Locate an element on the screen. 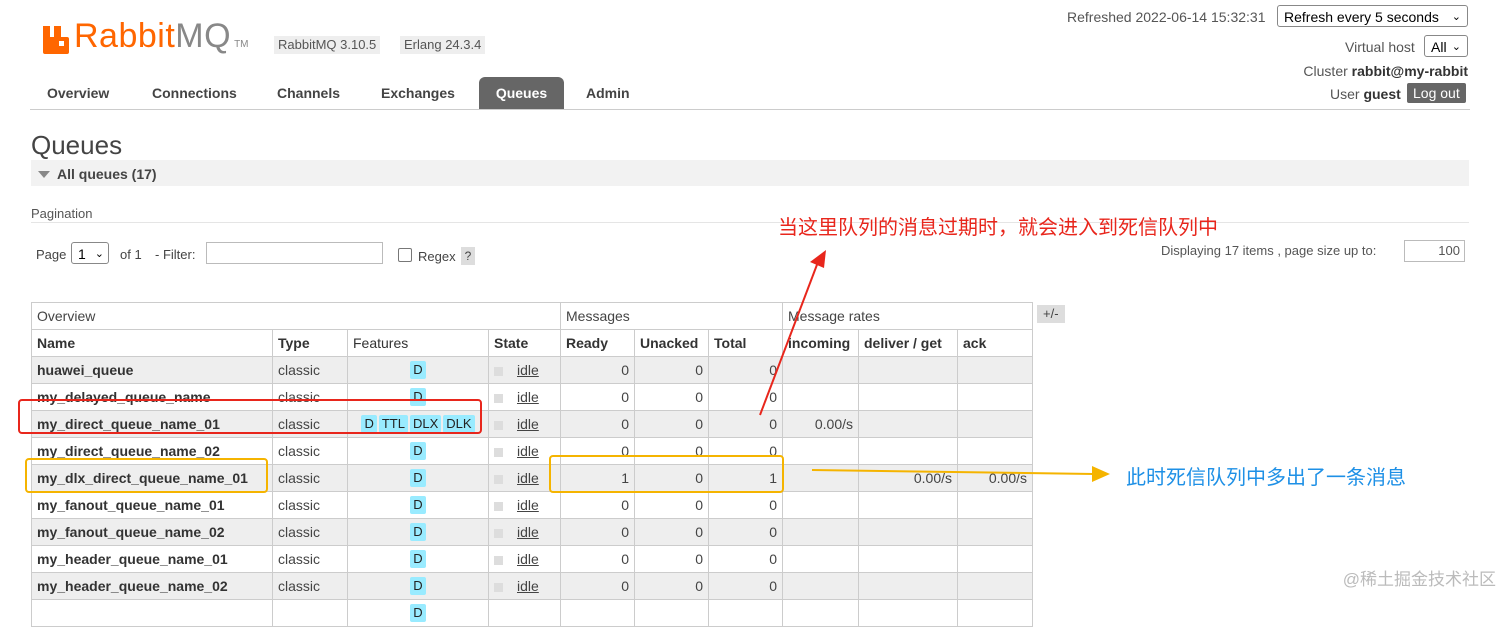  red-arrow-head is located at coordinates (818, 259).